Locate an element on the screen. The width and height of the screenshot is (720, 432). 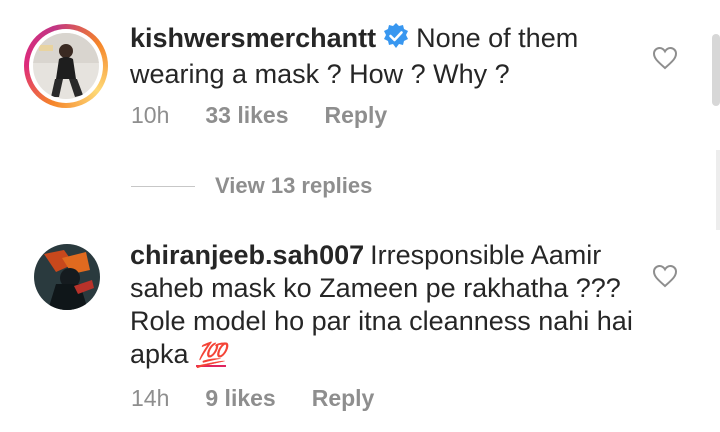
comment-username: chiranjeeb.sah007 is located at coordinates (247, 255).